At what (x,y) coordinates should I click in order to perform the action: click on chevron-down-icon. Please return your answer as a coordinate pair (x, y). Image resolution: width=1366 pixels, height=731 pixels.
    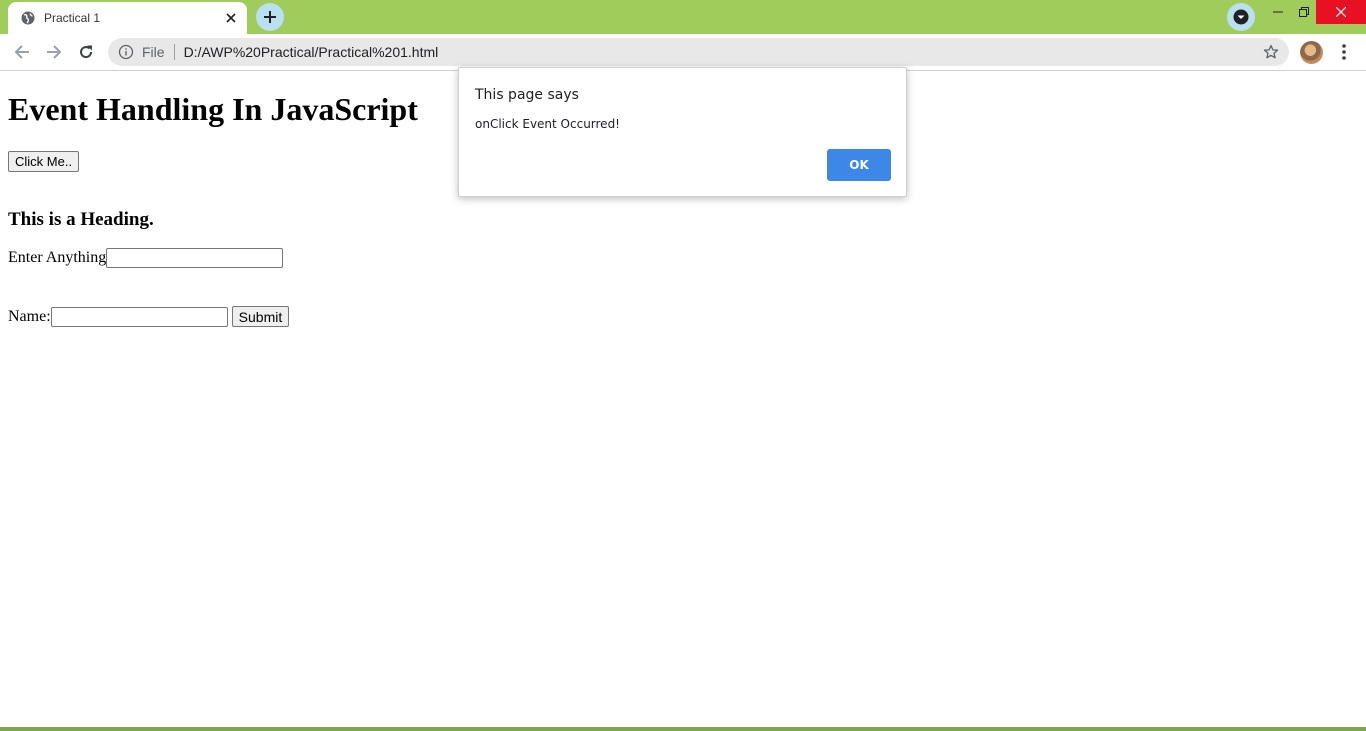
    Looking at the image, I should click on (1241, 17).